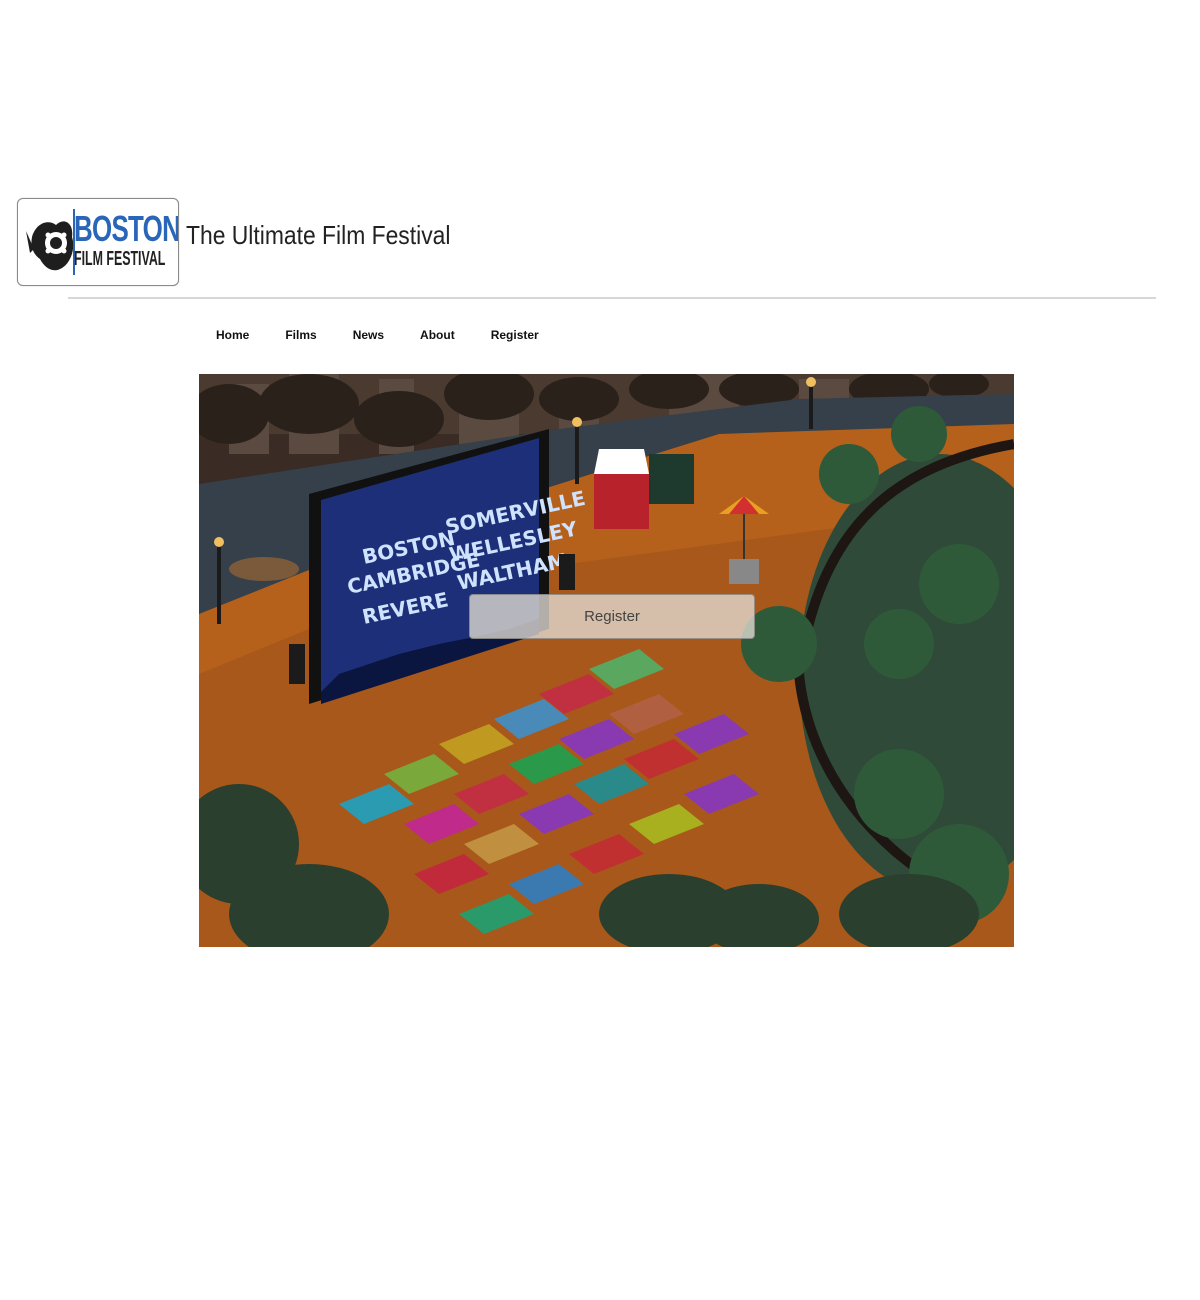 This screenshot has height=1300, width=1200. I want to click on nav-register: Register, so click(515, 335).